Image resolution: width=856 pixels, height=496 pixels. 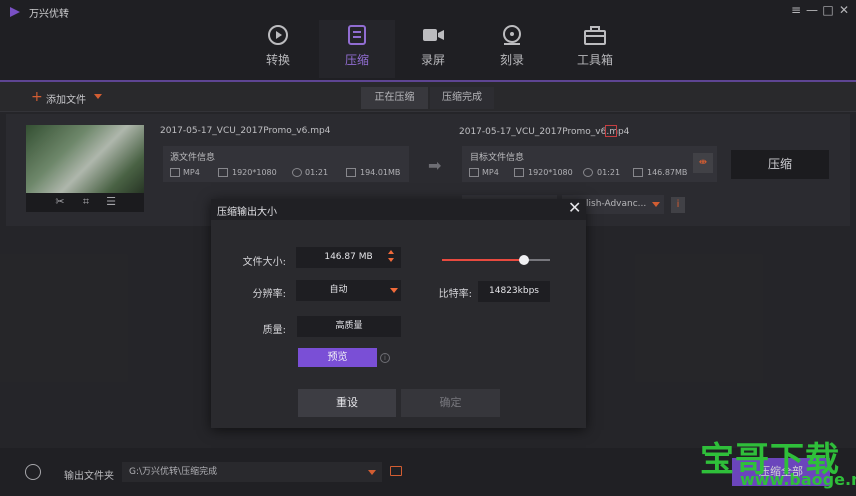 What do you see at coordinates (347, 403) in the screenshot?
I see `reset-button: 重设` at bounding box center [347, 403].